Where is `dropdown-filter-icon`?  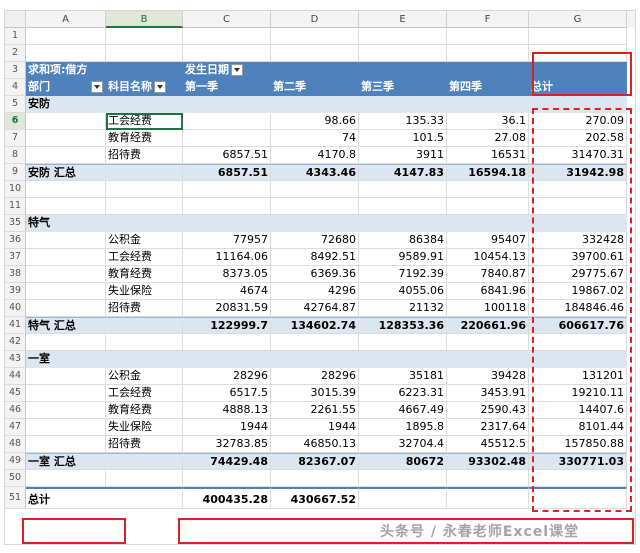
dropdown-filter-icon is located at coordinates (237, 70).